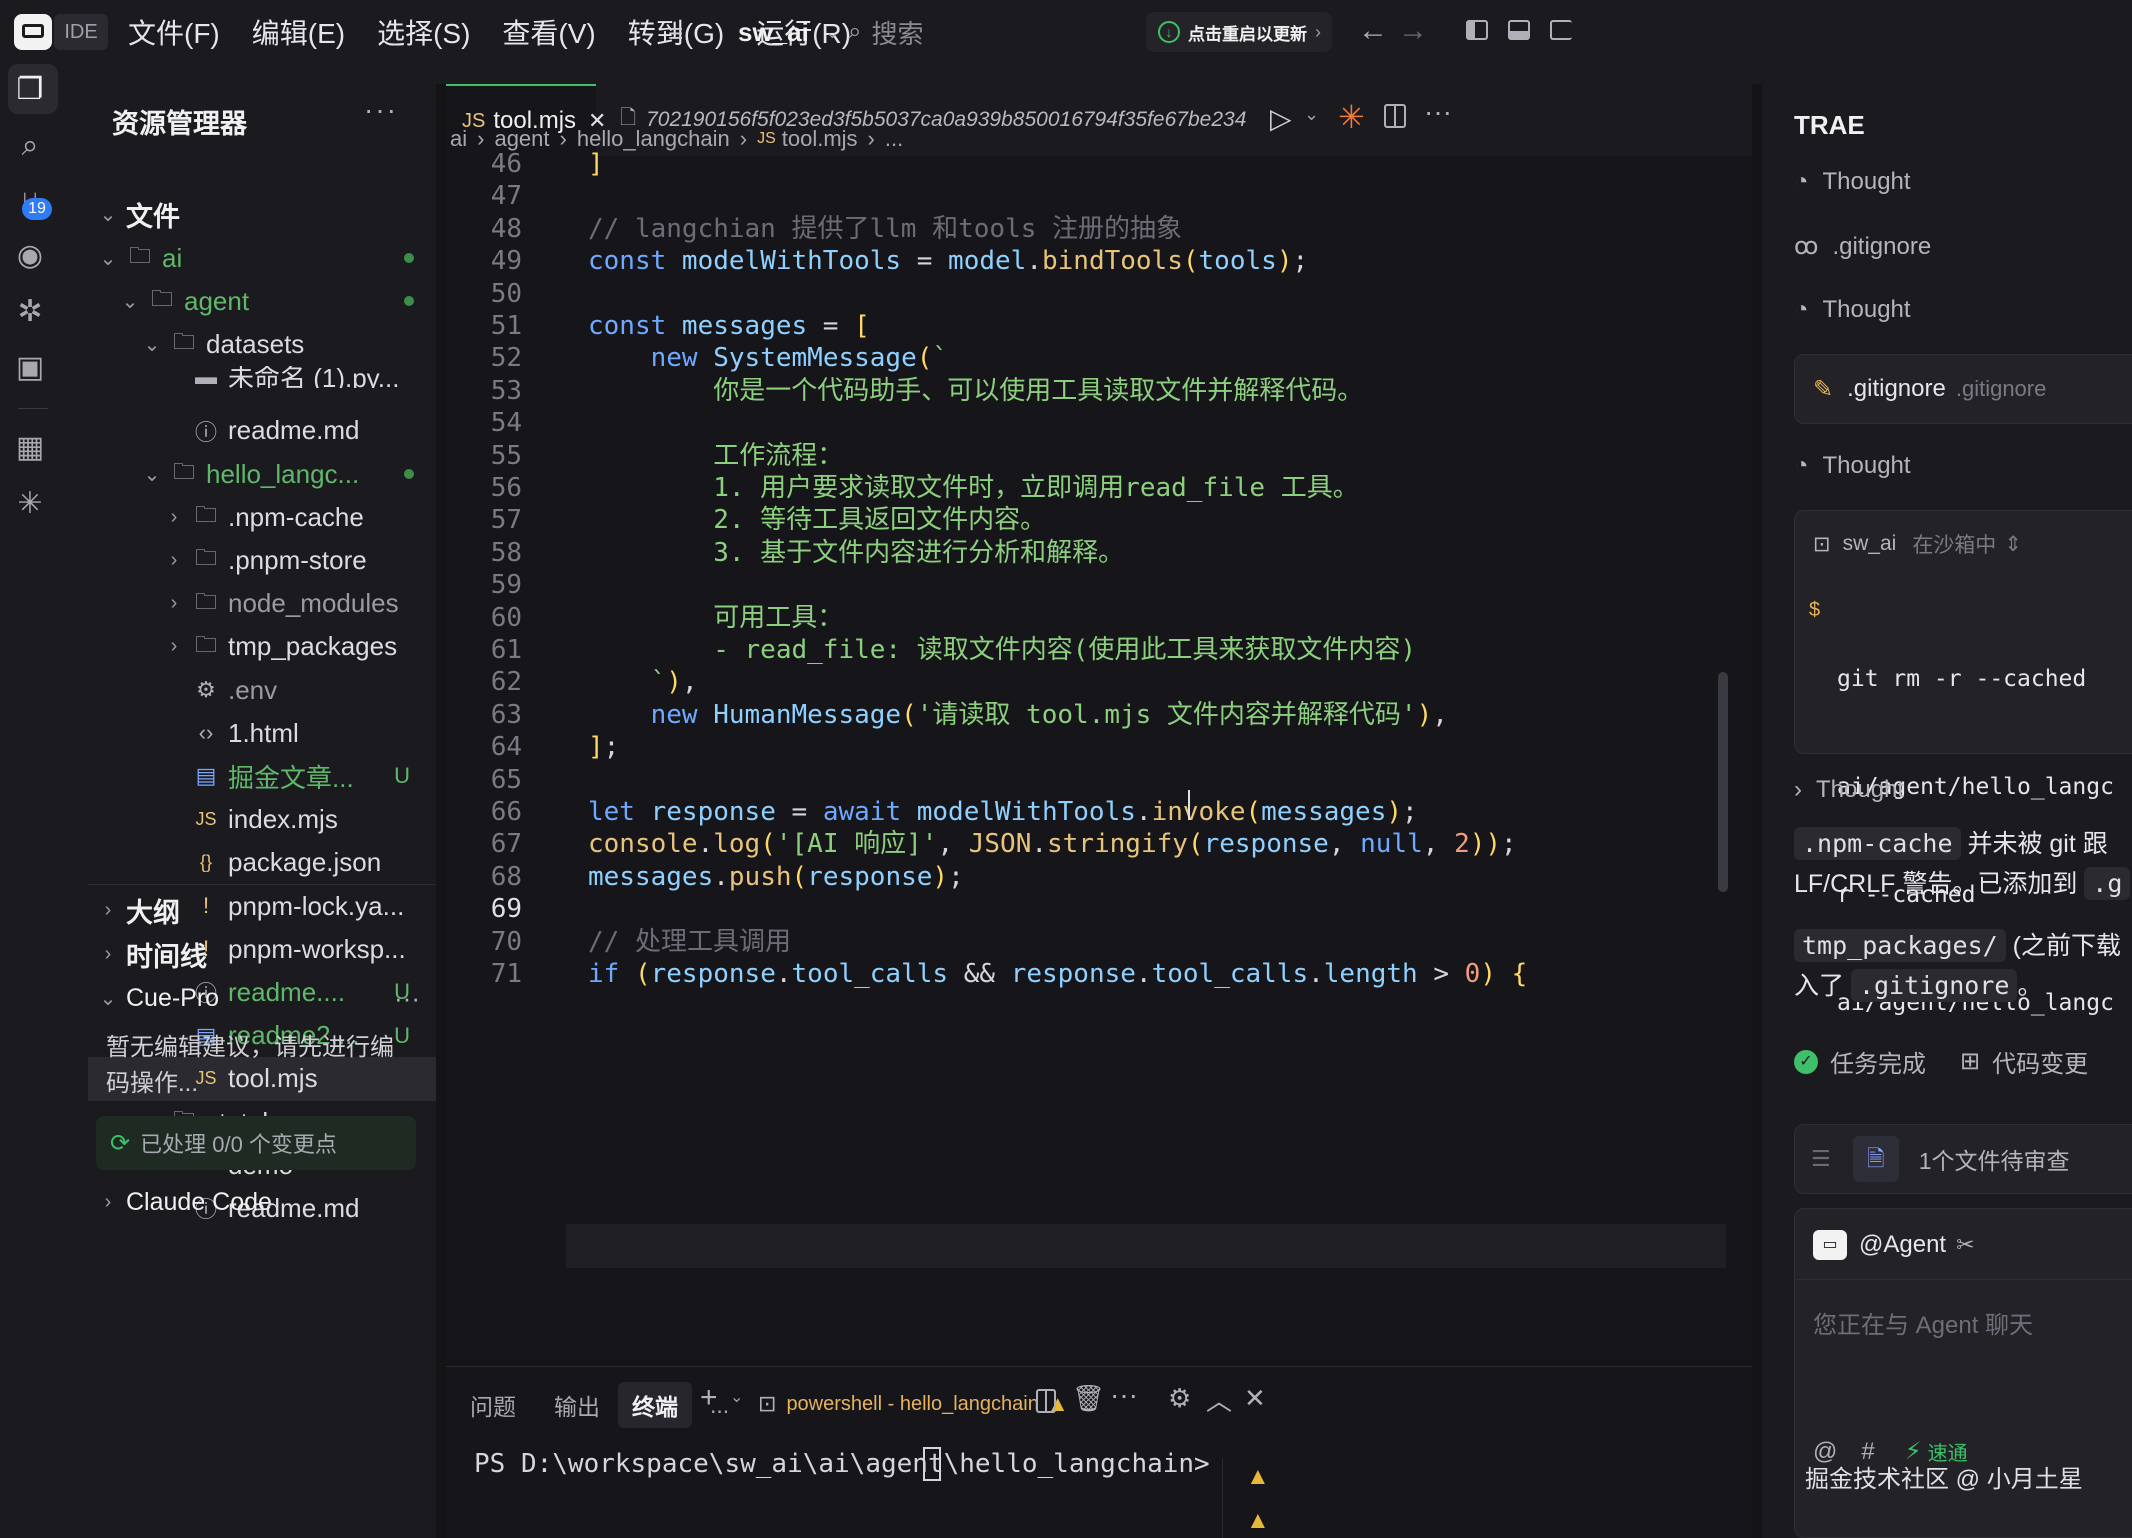 The height and width of the screenshot is (1538, 2132). Describe the element at coordinates (174, 516) in the screenshot. I see `chevron-right-icon: ›` at that location.